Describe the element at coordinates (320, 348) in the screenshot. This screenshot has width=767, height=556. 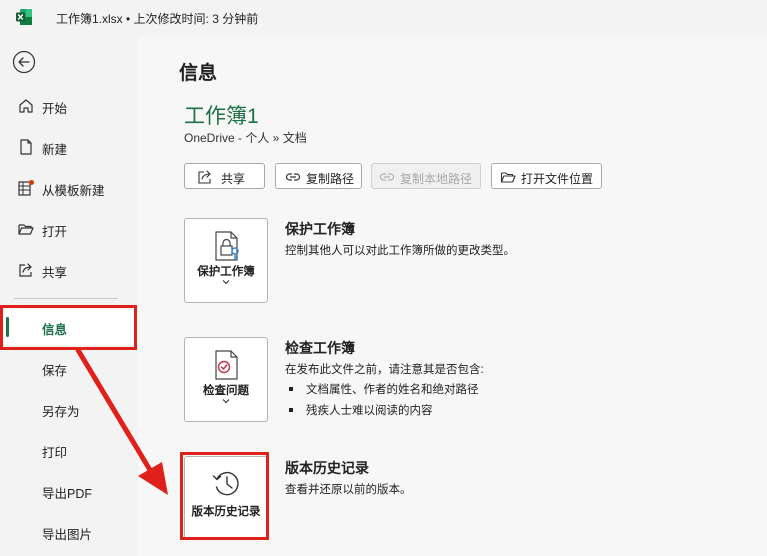
I see `inspect-workbook-title: 检查工作簿` at that location.